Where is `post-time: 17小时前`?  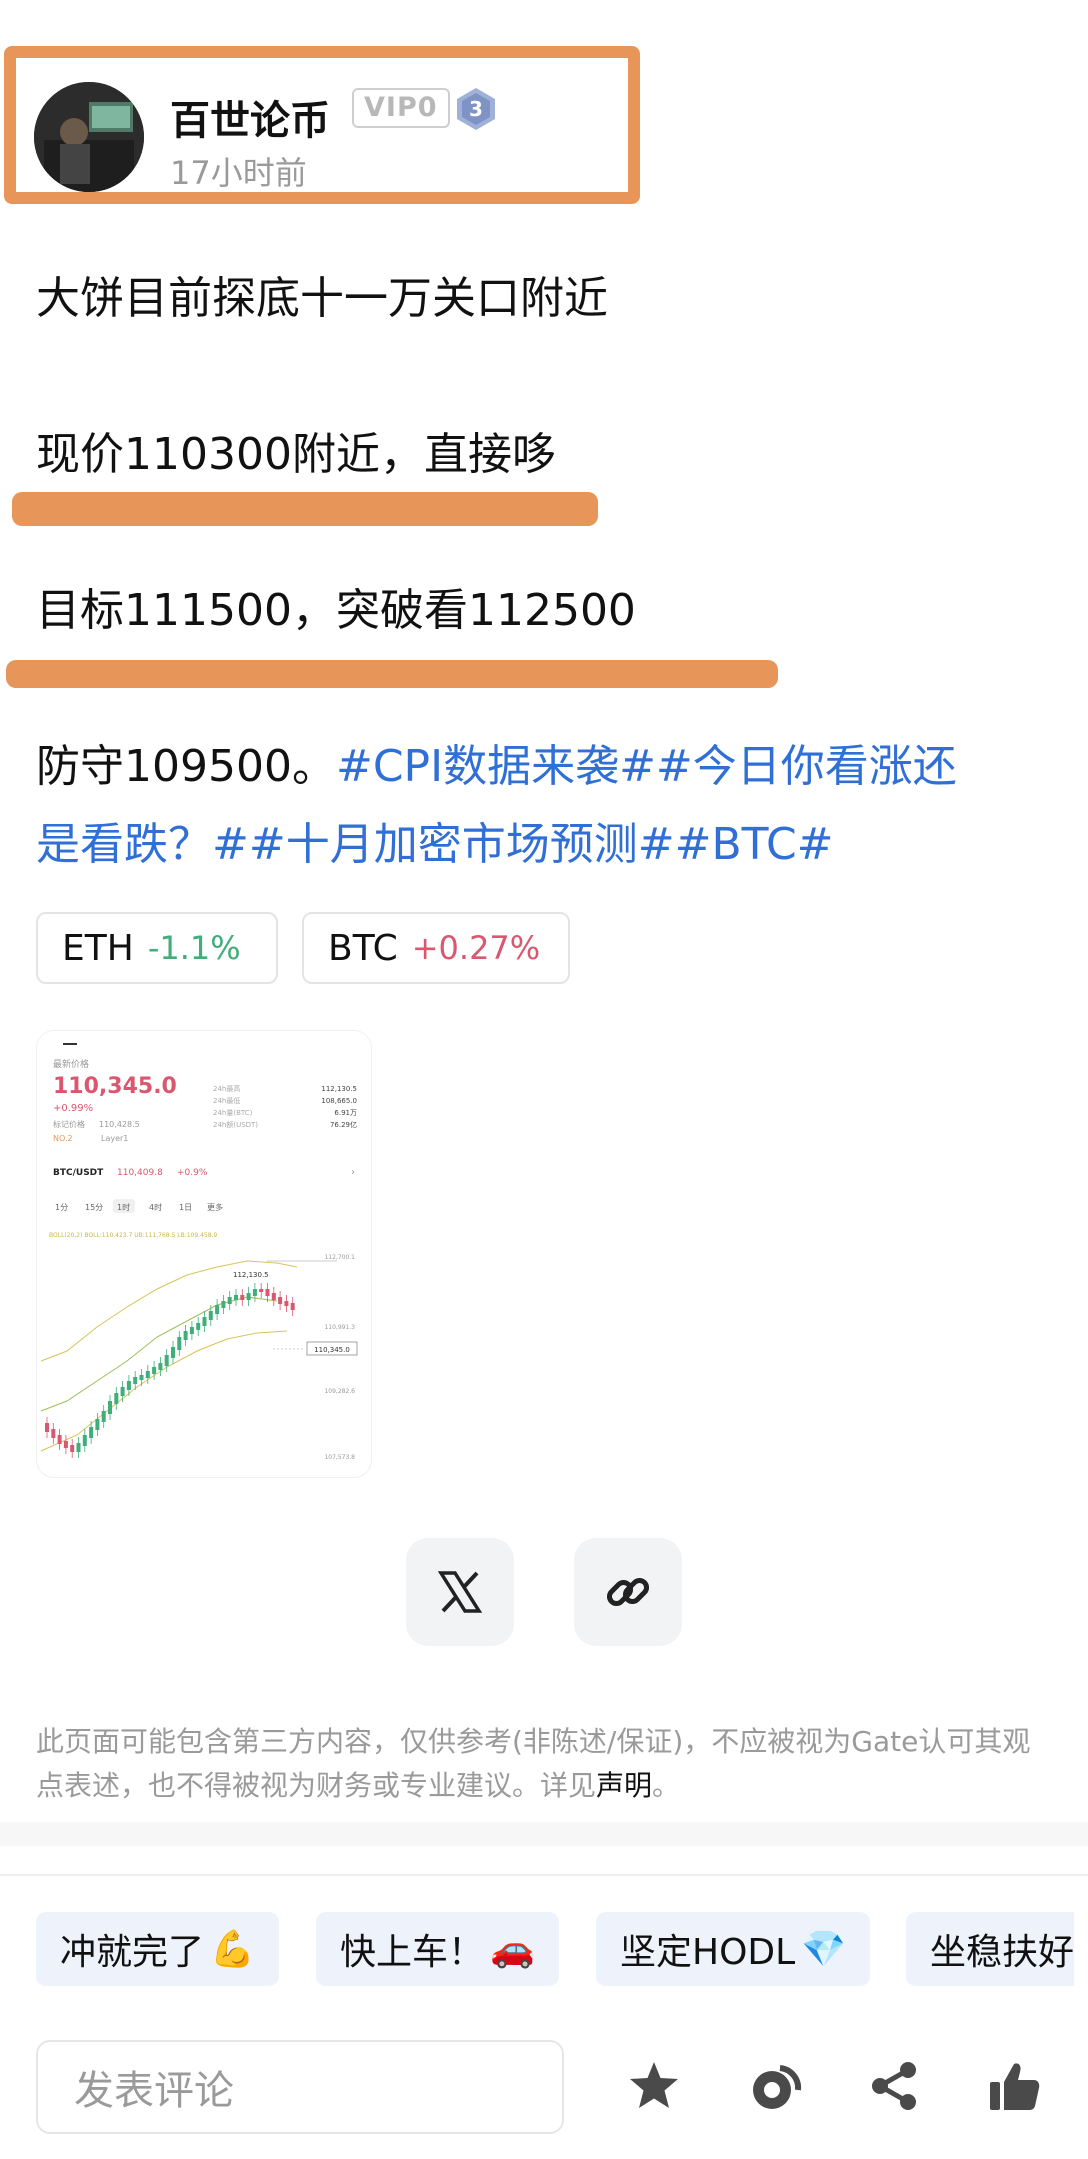
post-time: 17小时前 is located at coordinates (238, 173).